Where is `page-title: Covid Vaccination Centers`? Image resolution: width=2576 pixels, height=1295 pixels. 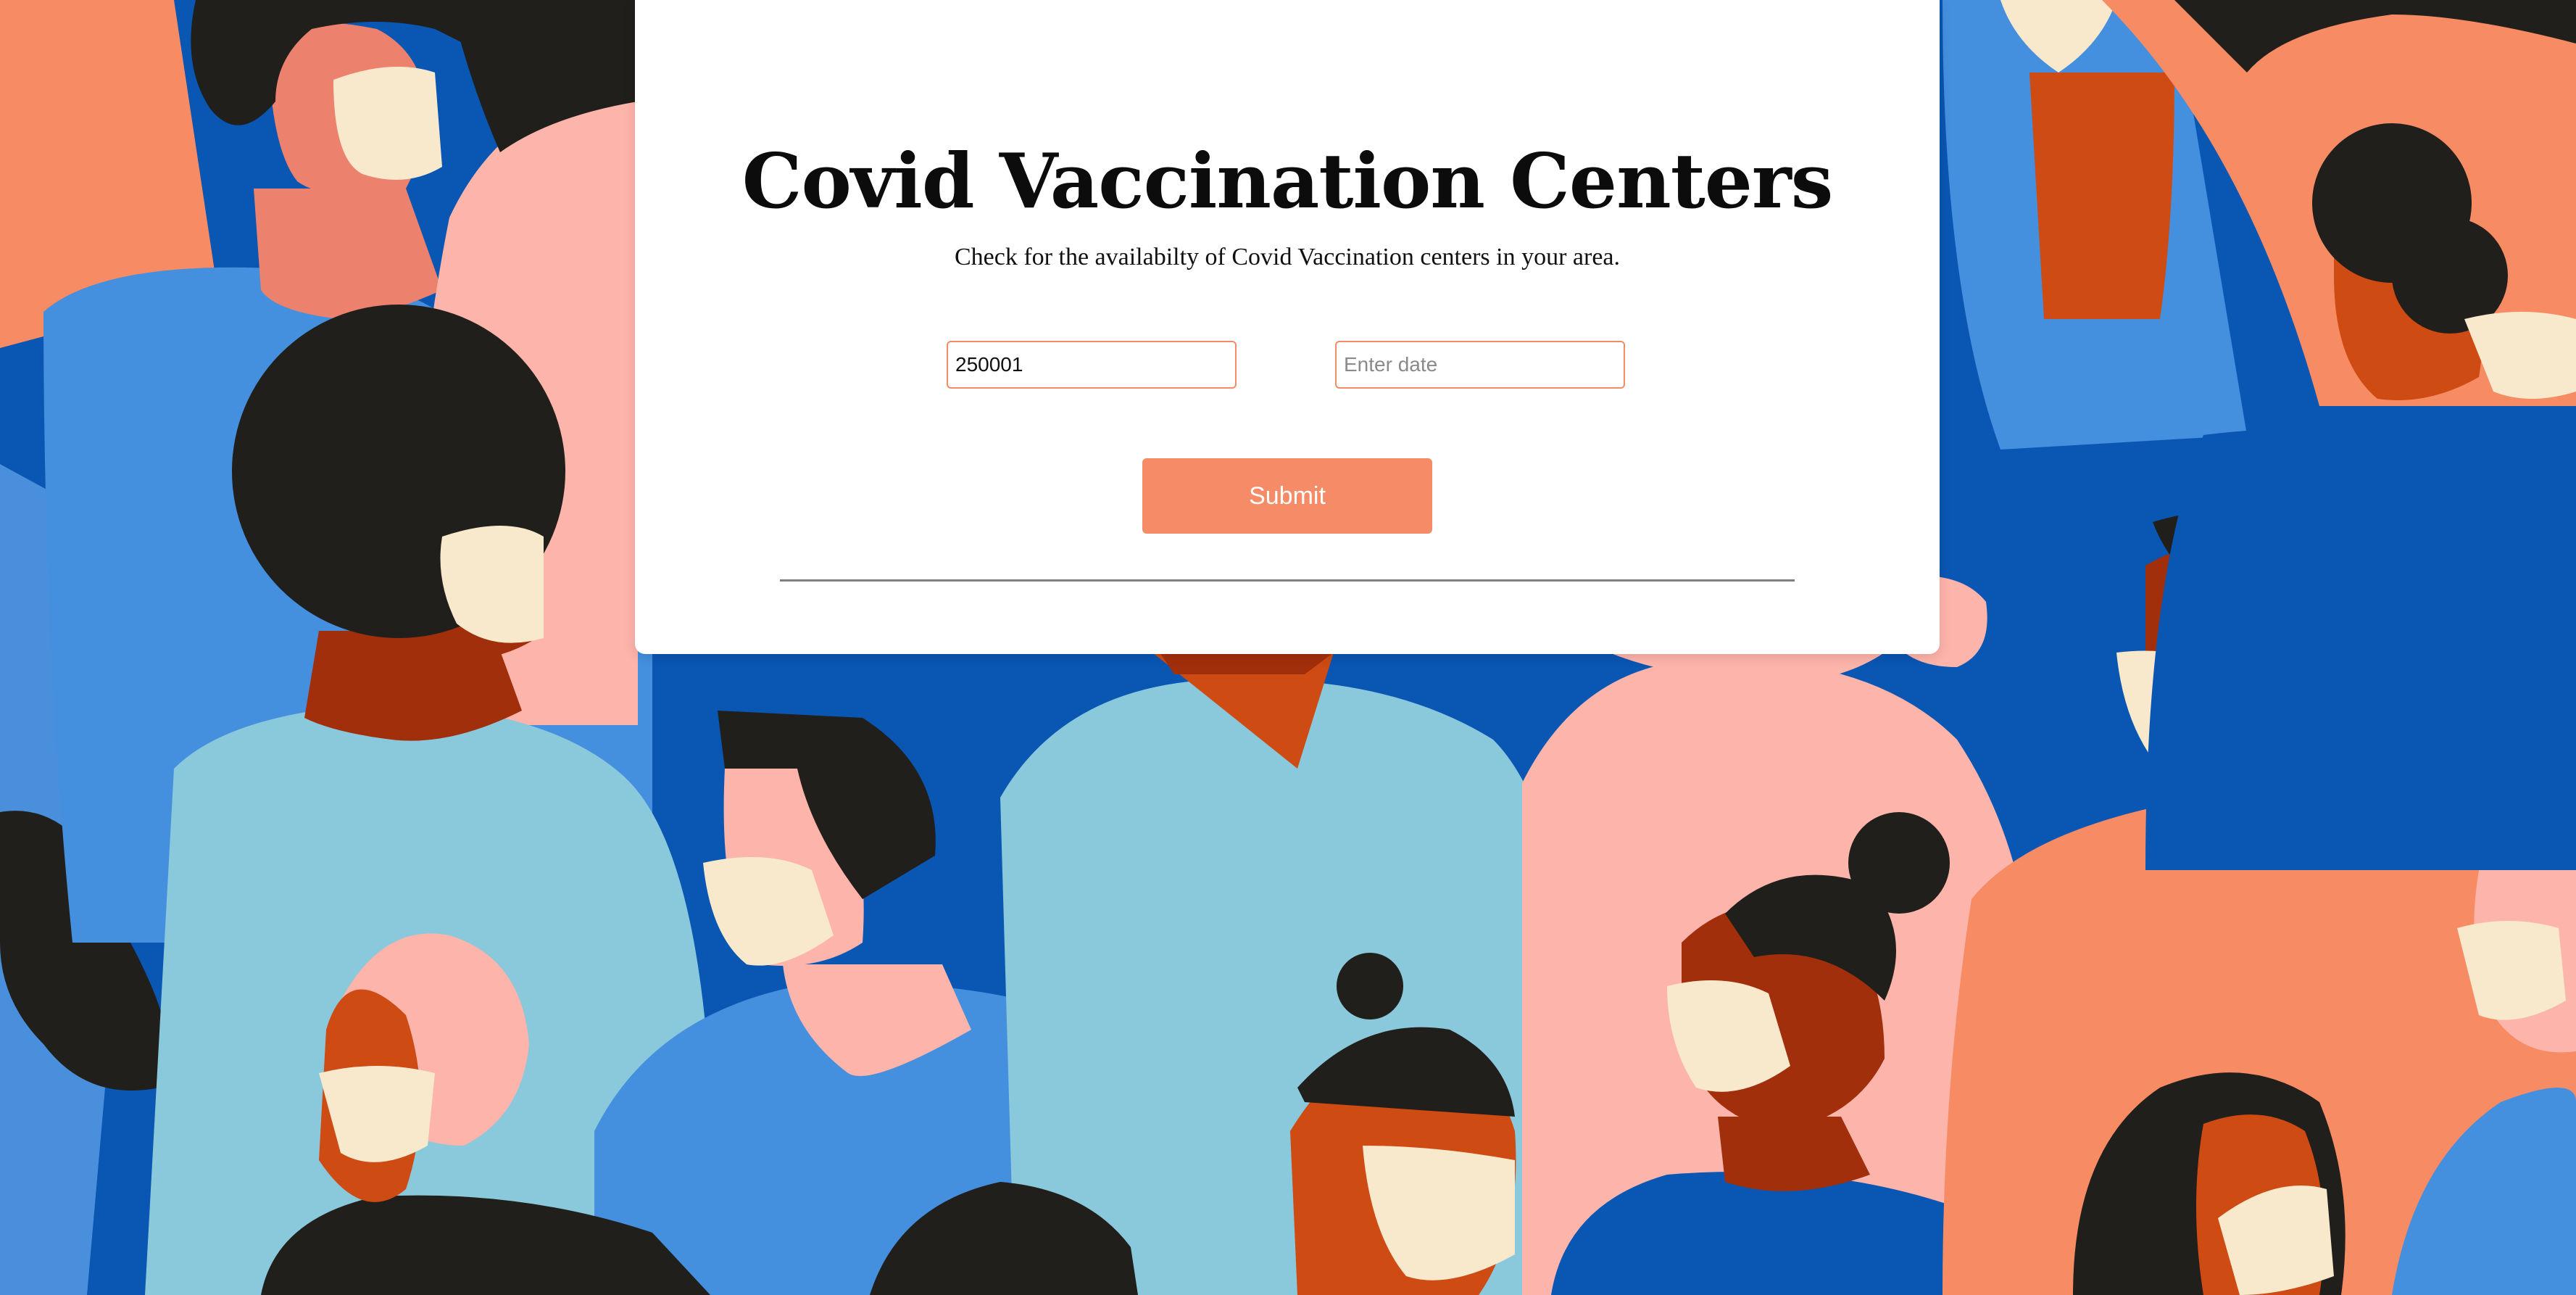 page-title: Covid Vaccination Centers is located at coordinates (1287, 181).